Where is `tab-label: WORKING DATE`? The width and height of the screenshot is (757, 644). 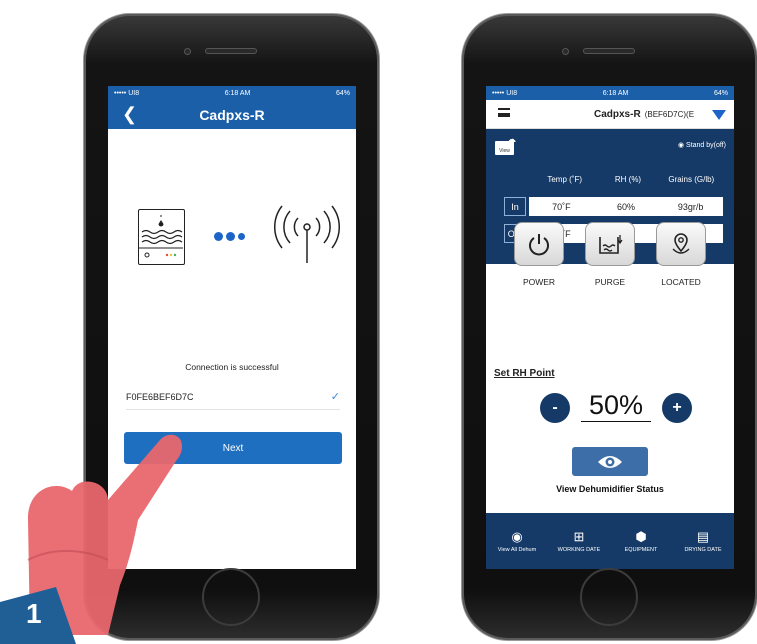 tab-label: WORKING DATE is located at coordinates (579, 549).